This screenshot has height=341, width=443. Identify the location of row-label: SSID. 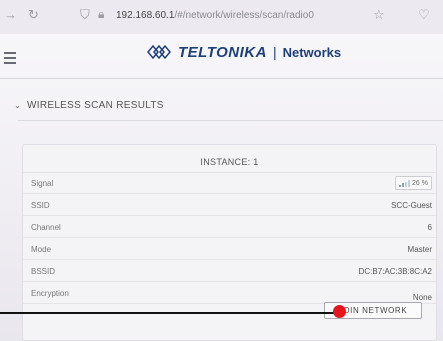
(40, 205).